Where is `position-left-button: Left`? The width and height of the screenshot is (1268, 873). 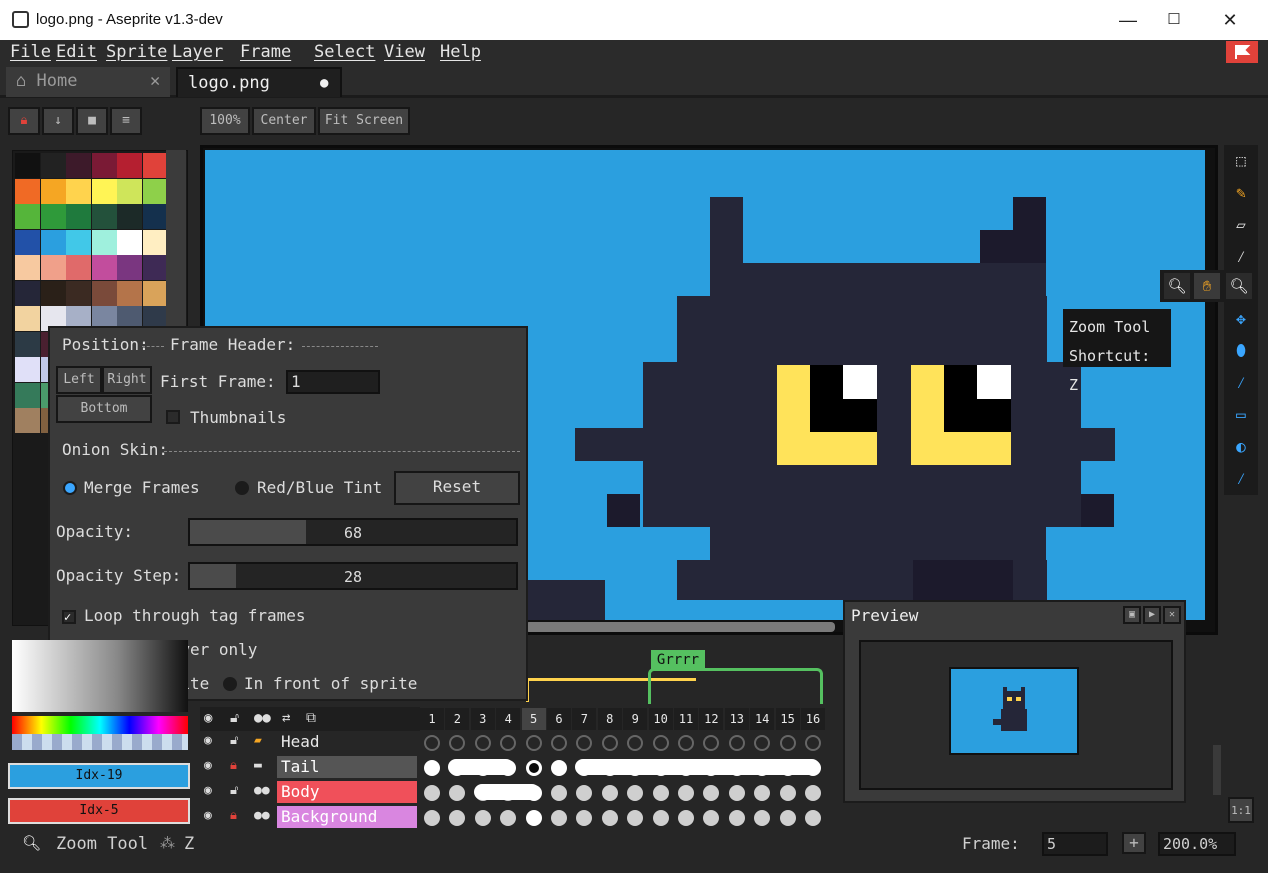
position-left-button: Left is located at coordinates (79, 380).